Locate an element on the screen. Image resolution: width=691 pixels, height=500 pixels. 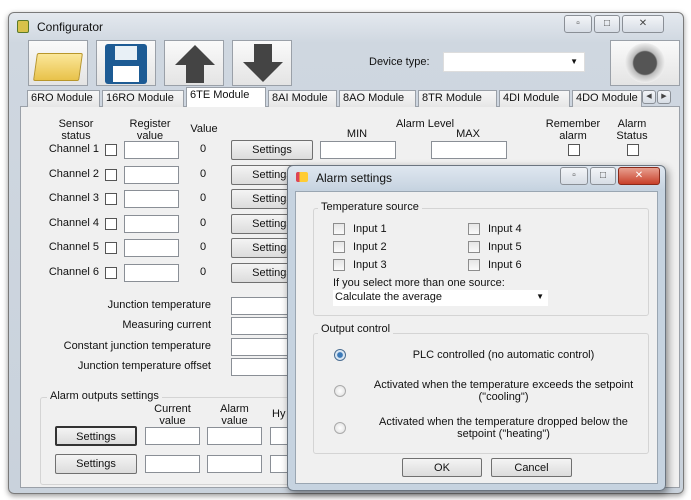
channel-label: Channel 6 is located at coordinates (73, 272).